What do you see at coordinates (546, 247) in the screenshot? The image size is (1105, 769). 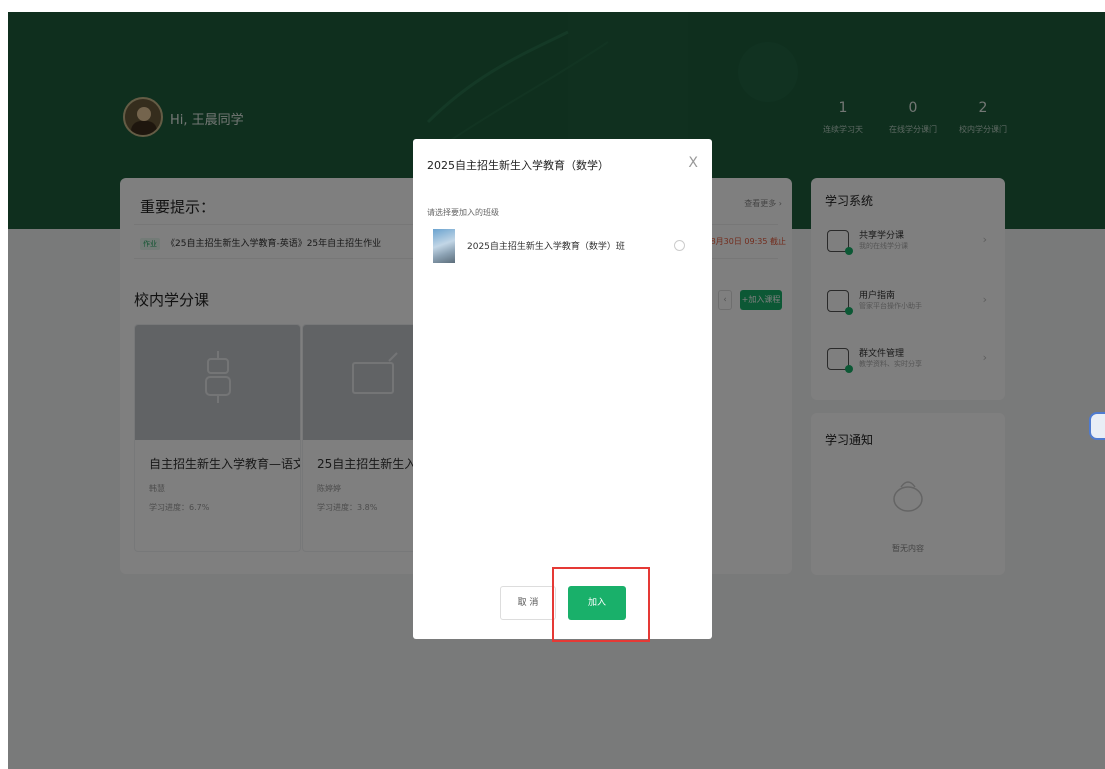 I see `class-name: 2025自主招生新生入学教育（数学）班` at bounding box center [546, 247].